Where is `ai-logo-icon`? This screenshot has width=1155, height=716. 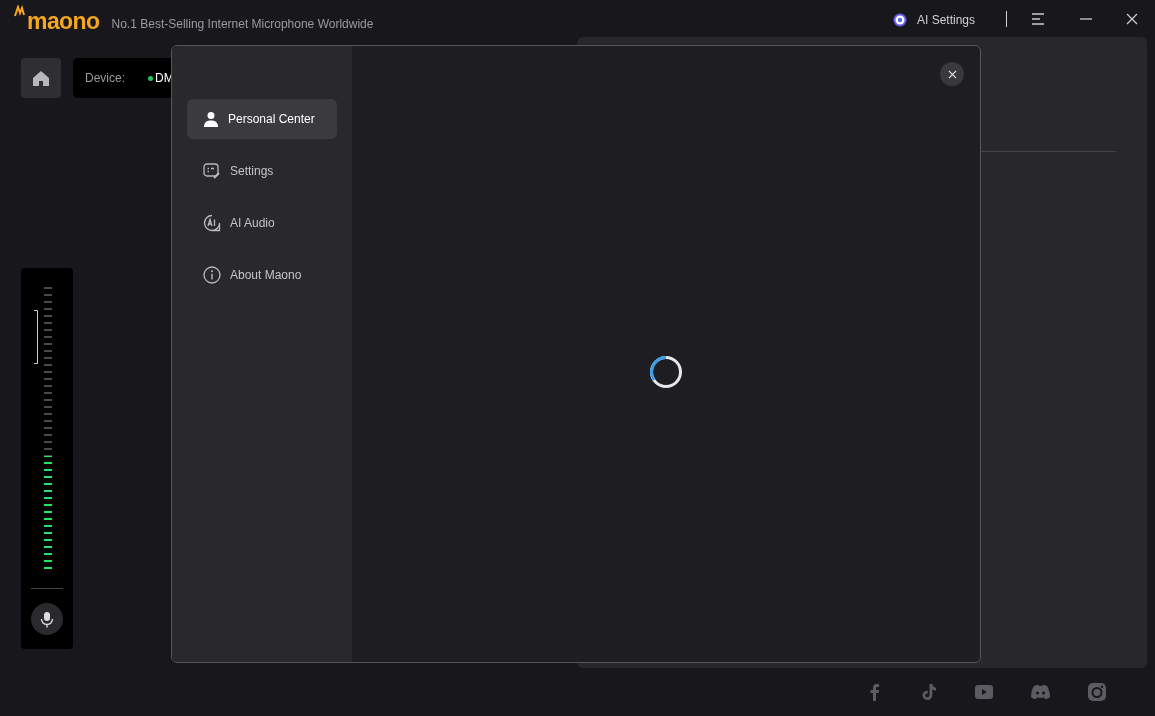
ai-logo-icon is located at coordinates (899, 19).